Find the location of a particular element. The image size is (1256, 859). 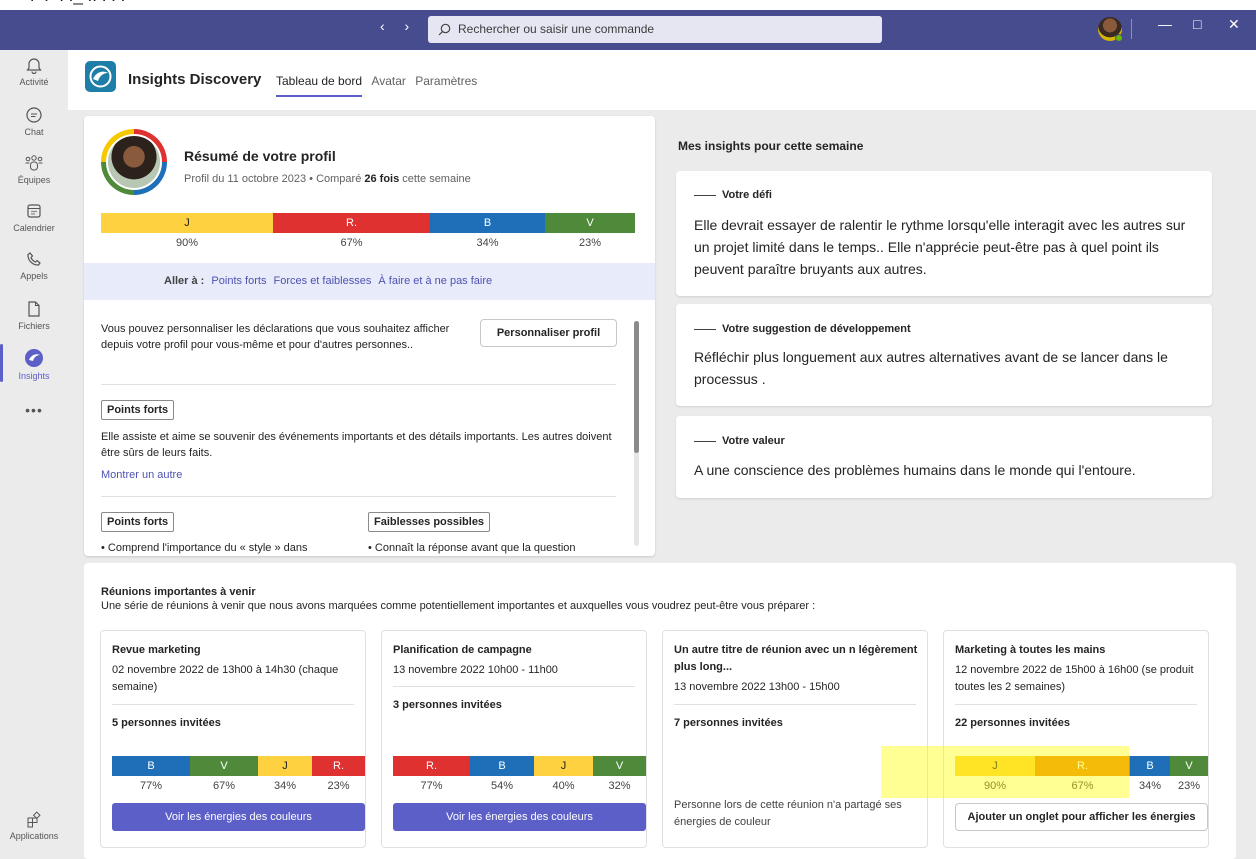

strengths-tag-2: Points forts is located at coordinates (138, 522).